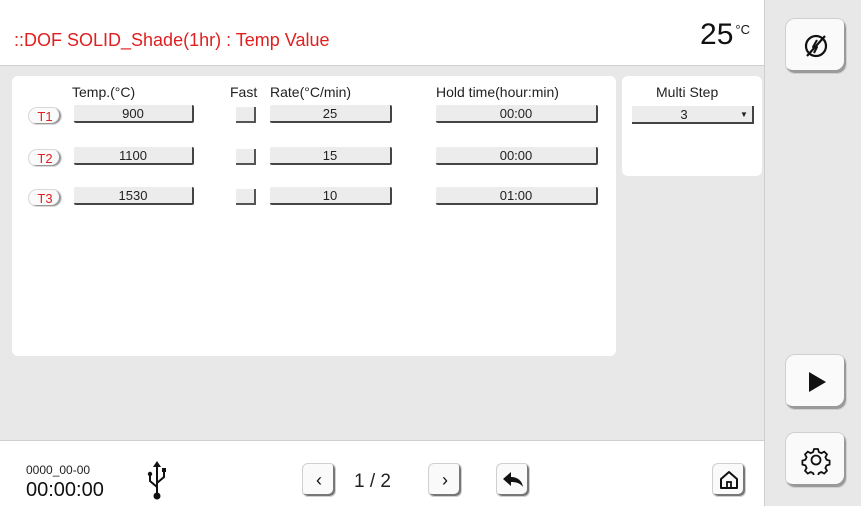 Image resolution: width=861 pixels, height=506 pixels. I want to click on rate-field-t2: 15, so click(331, 156).